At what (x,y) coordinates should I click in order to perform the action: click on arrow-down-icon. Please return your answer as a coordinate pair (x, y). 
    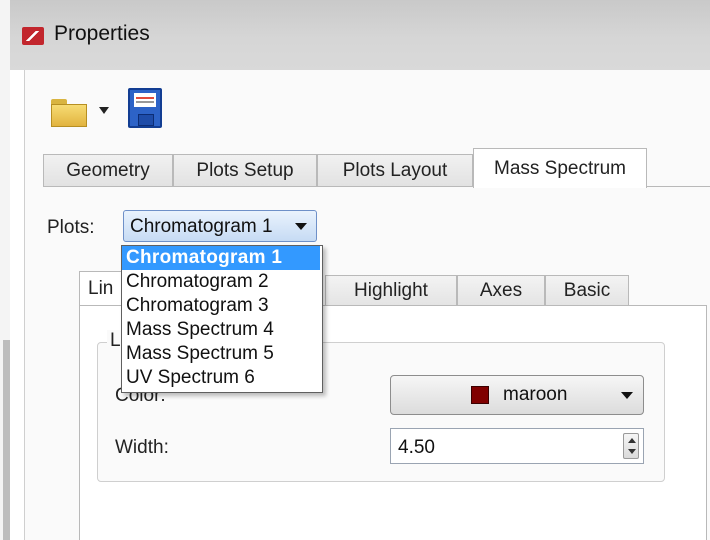
    Looking at the image, I should click on (632, 451).